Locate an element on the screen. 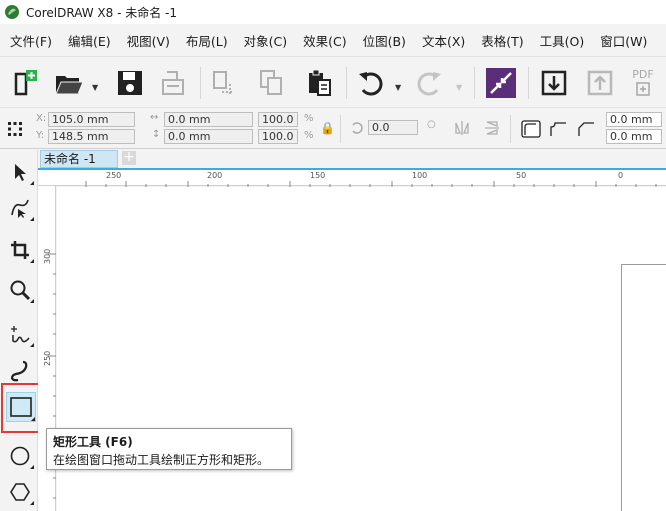 The height and width of the screenshot is (511, 666). paste-icon is located at coordinates (320, 82).